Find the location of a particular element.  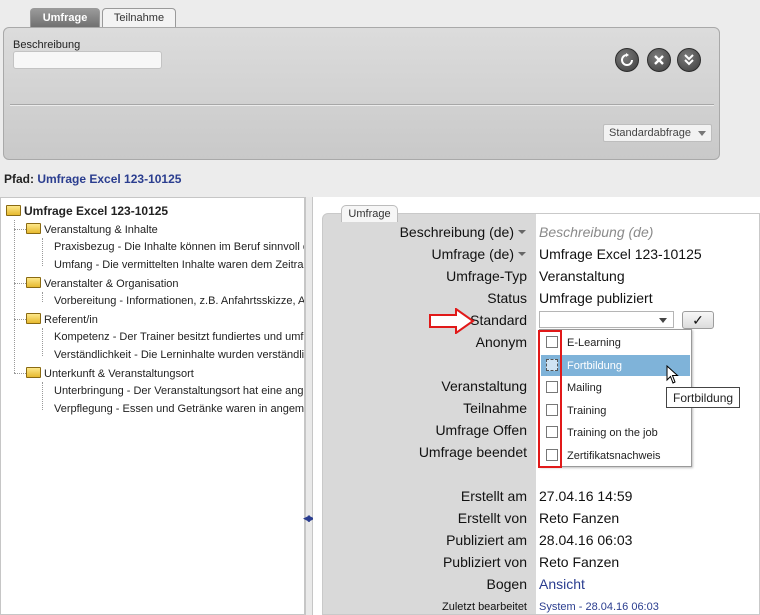

erstellt-von-value: Reto Fanzen is located at coordinates (579, 518).